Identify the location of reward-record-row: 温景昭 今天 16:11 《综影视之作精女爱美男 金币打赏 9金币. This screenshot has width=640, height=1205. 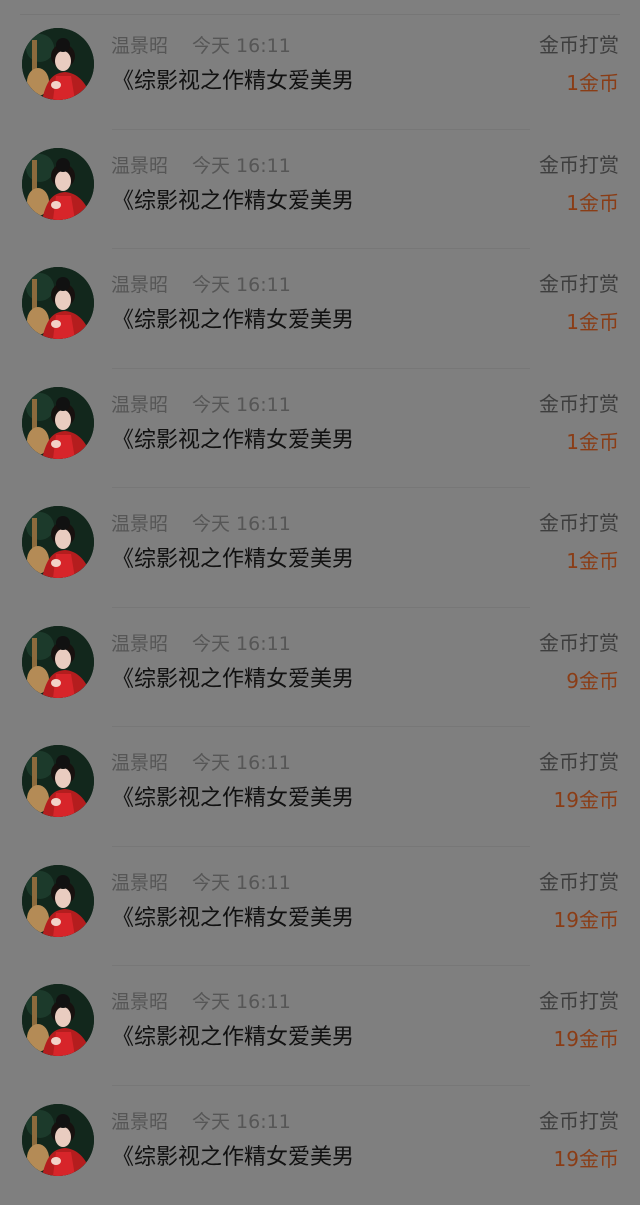
(320, 667).